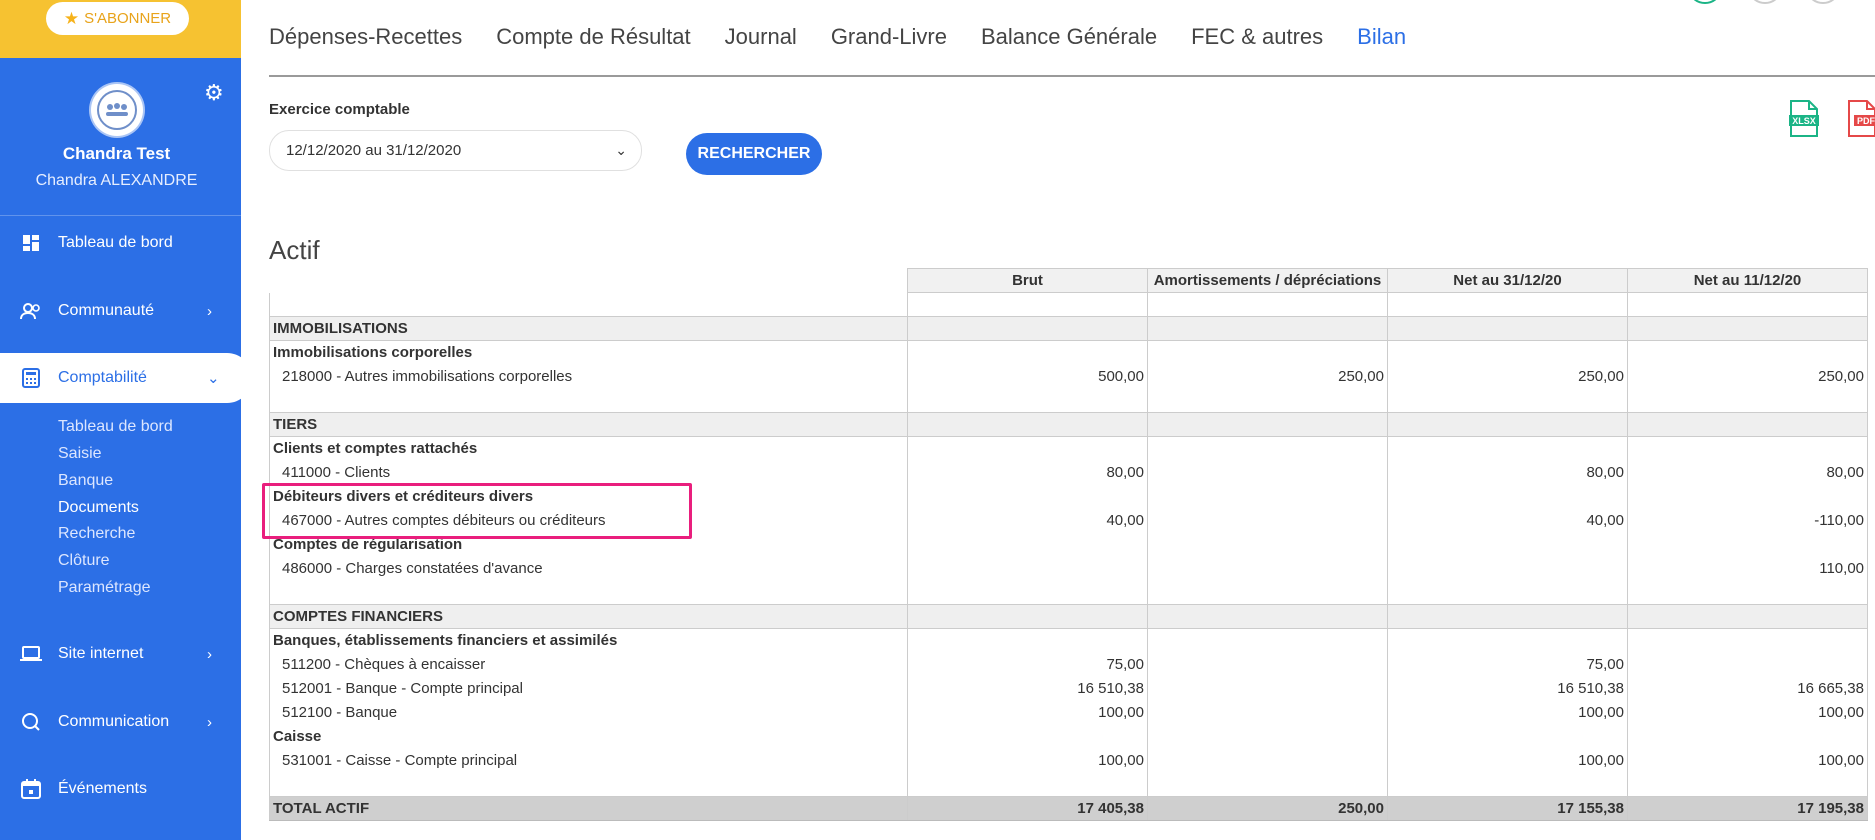 Image resolution: width=1875 pixels, height=840 pixels. What do you see at coordinates (104, 588) in the screenshot?
I see `subnav-parametrage: Paramétrage` at bounding box center [104, 588].